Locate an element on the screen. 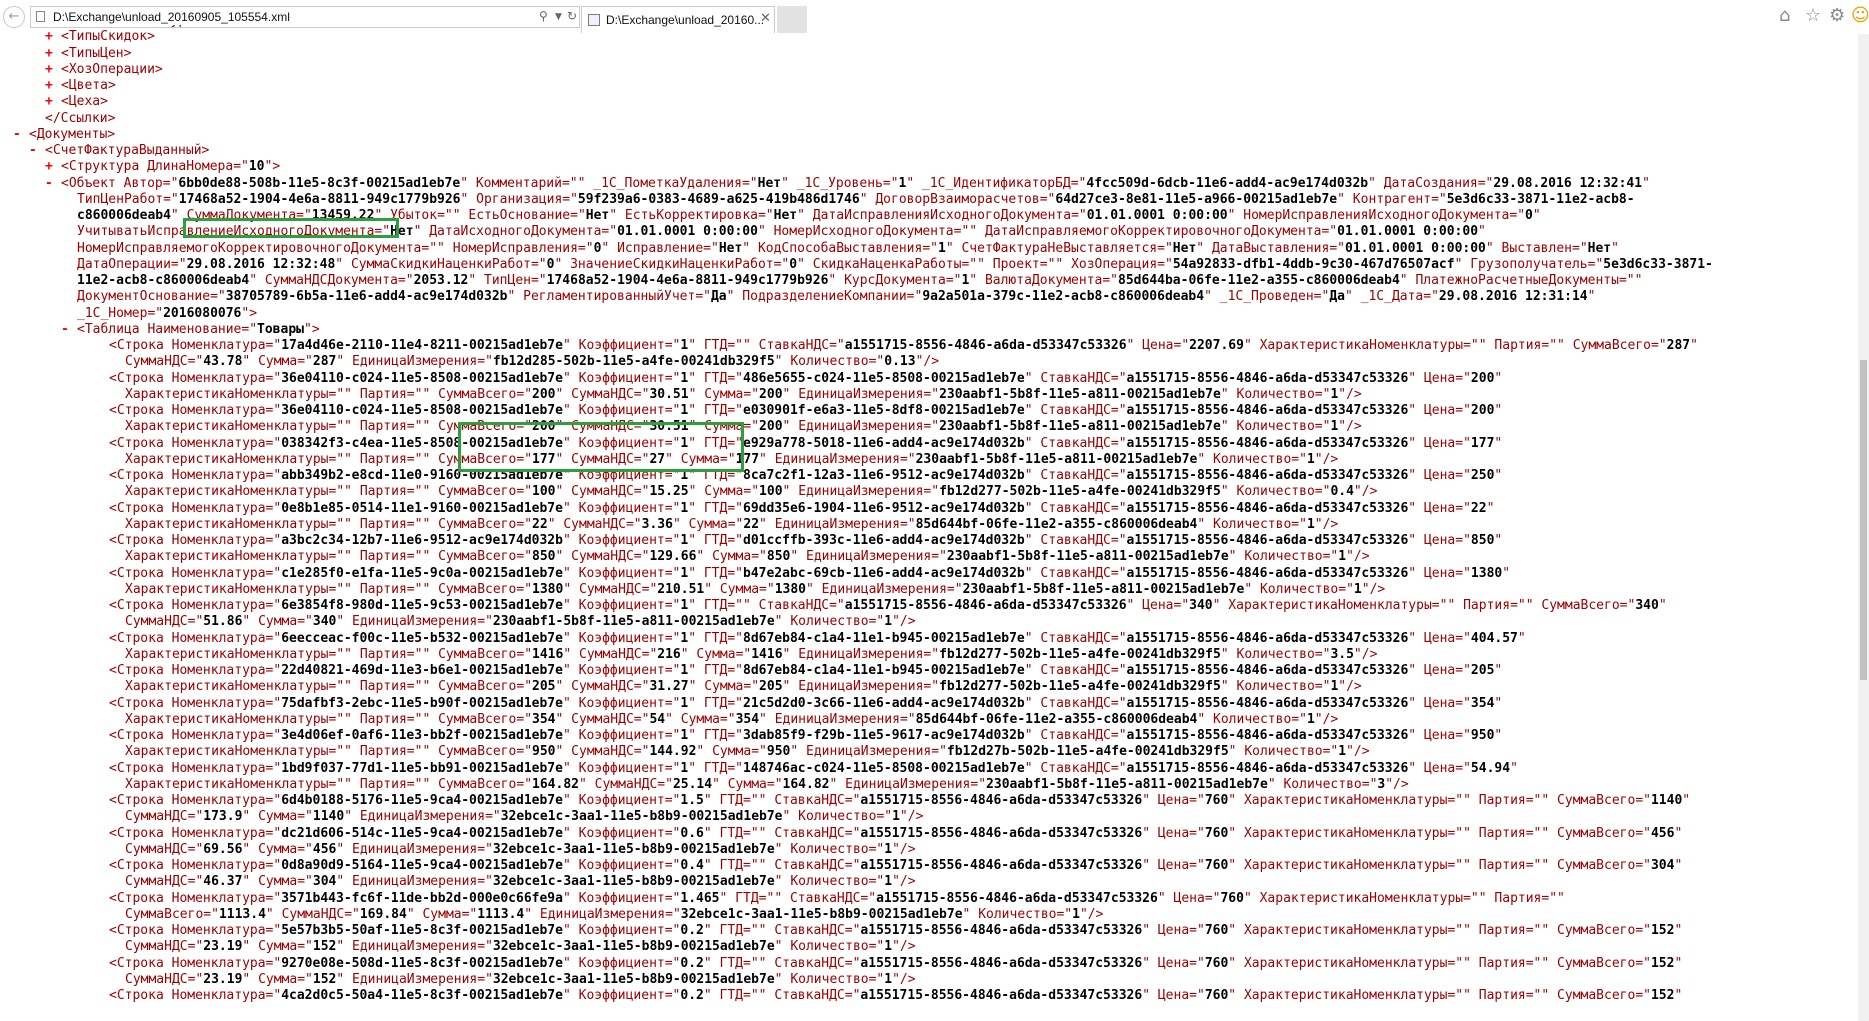 The height and width of the screenshot is (1021, 1869). xml-attribute: ТипЦенРабот is located at coordinates (120, 199).